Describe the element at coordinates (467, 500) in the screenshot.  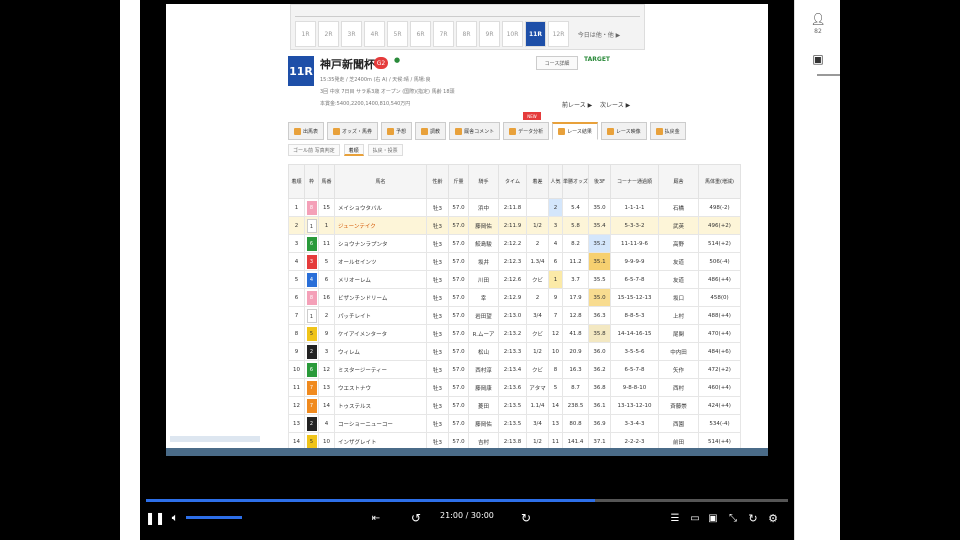
I see `progress-bar` at that location.